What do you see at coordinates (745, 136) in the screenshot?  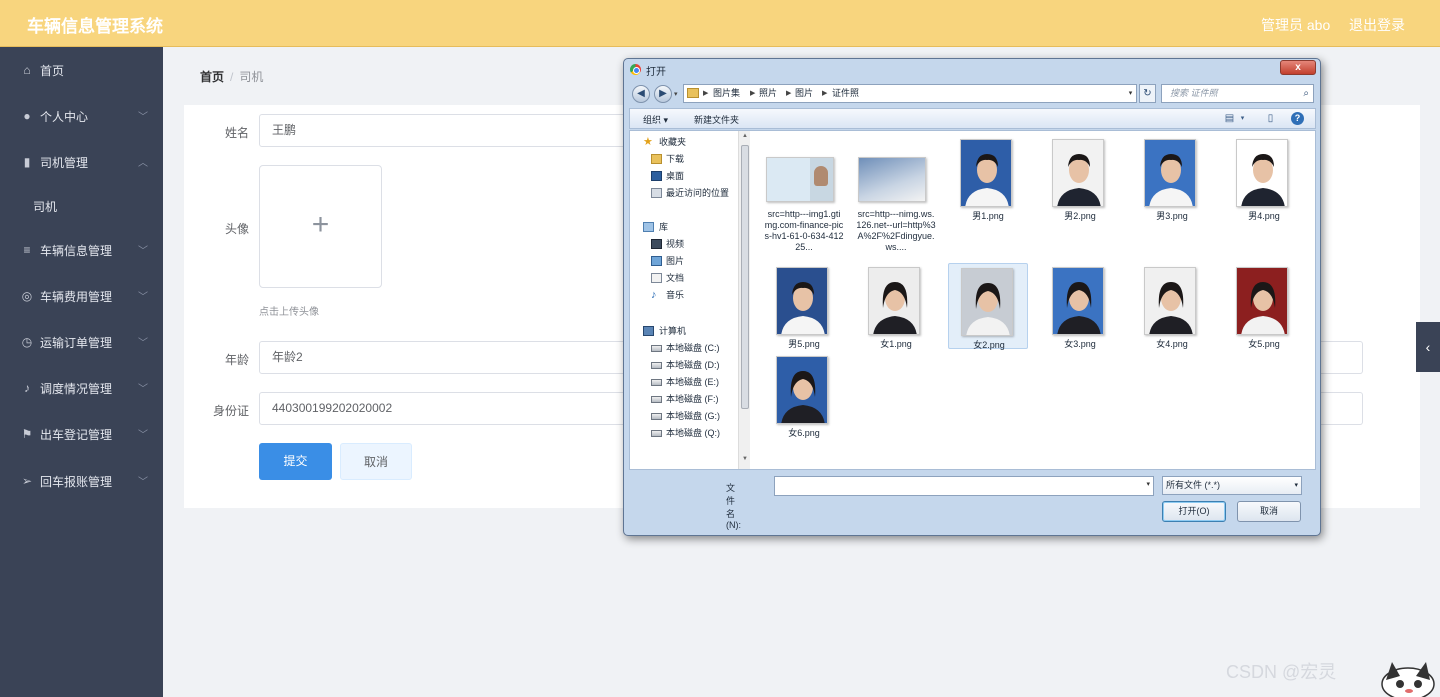 I see `scroll-up-icon: ▲` at bounding box center [745, 136].